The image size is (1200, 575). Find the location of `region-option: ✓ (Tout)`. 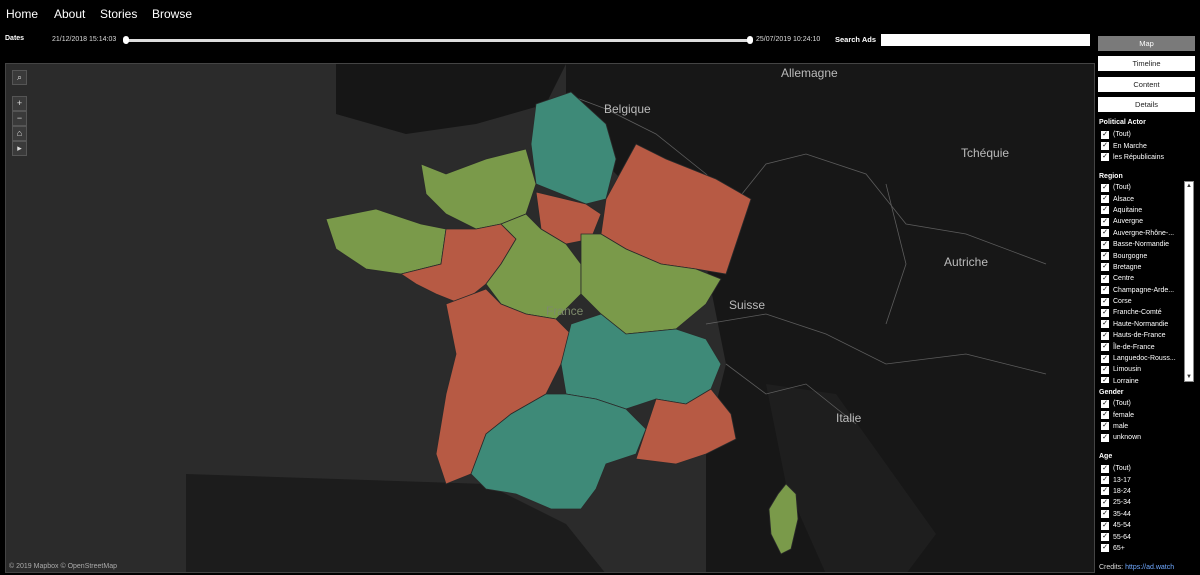

region-option: ✓ (Tout) is located at coordinates (1142, 187).